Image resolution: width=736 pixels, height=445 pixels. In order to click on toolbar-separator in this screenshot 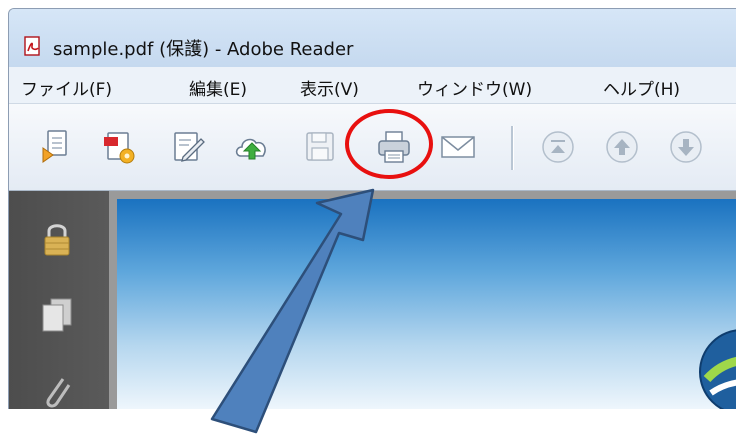, I will do `click(512, 148)`.